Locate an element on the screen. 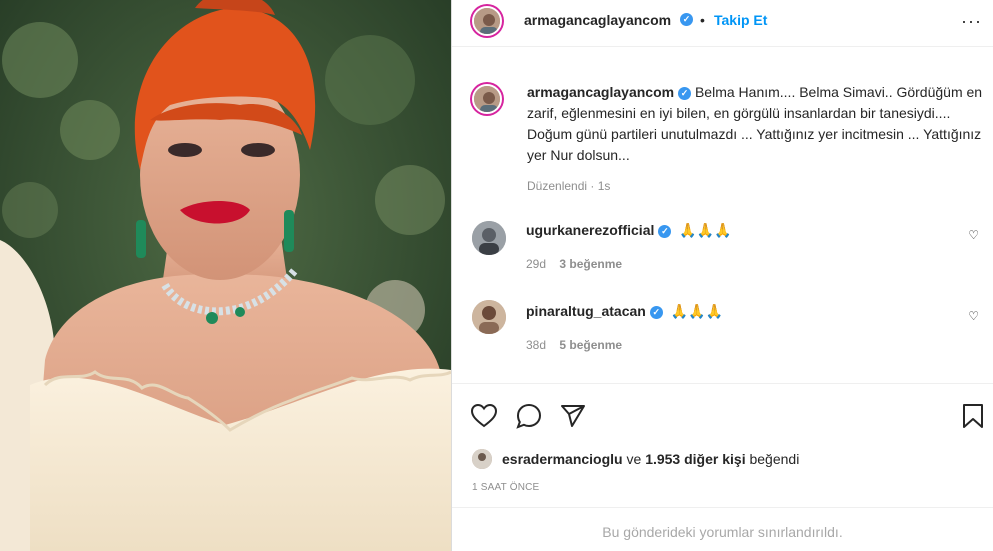  follow-button: Takip Et is located at coordinates (740, 20).